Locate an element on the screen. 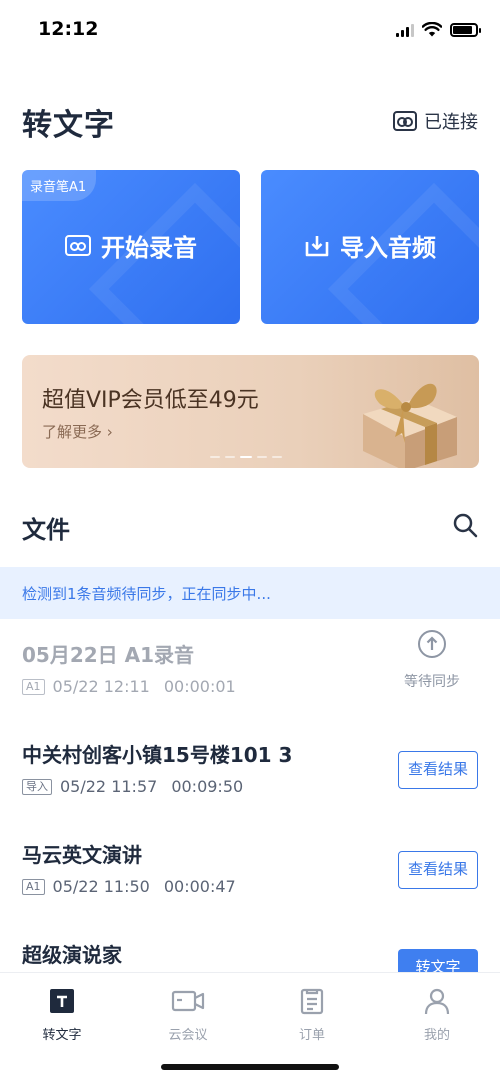 The width and height of the screenshot is (500, 1083). tab-label: 订单 is located at coordinates (311, 1035).